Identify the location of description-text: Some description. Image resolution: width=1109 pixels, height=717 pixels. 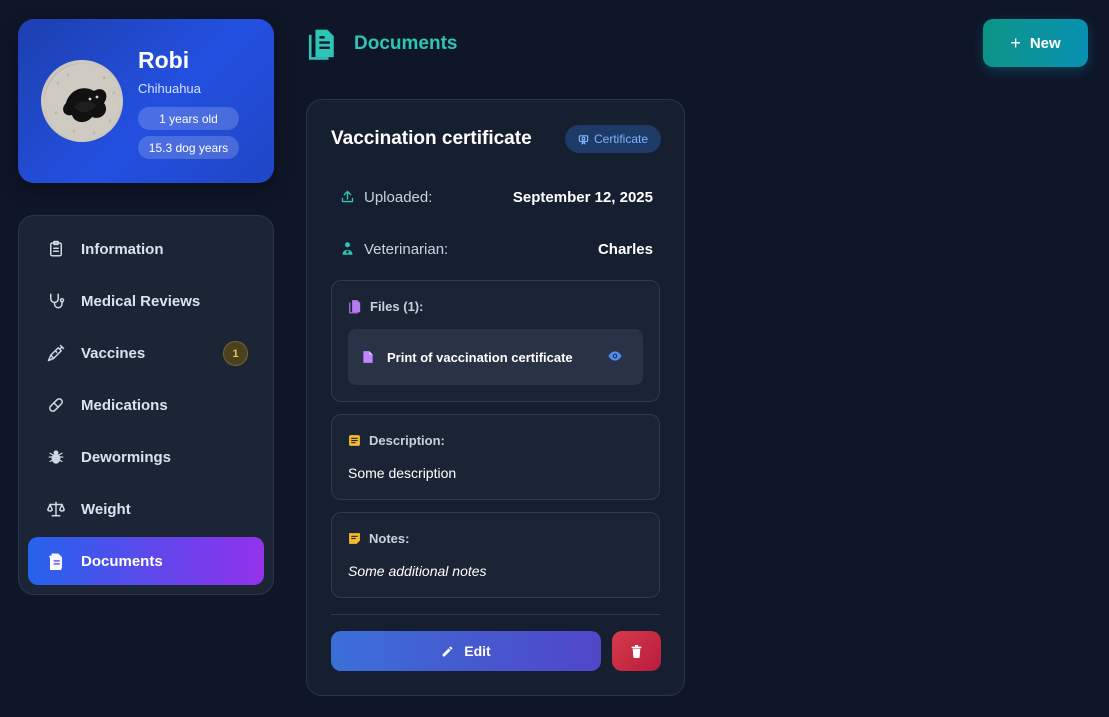
(402, 473).